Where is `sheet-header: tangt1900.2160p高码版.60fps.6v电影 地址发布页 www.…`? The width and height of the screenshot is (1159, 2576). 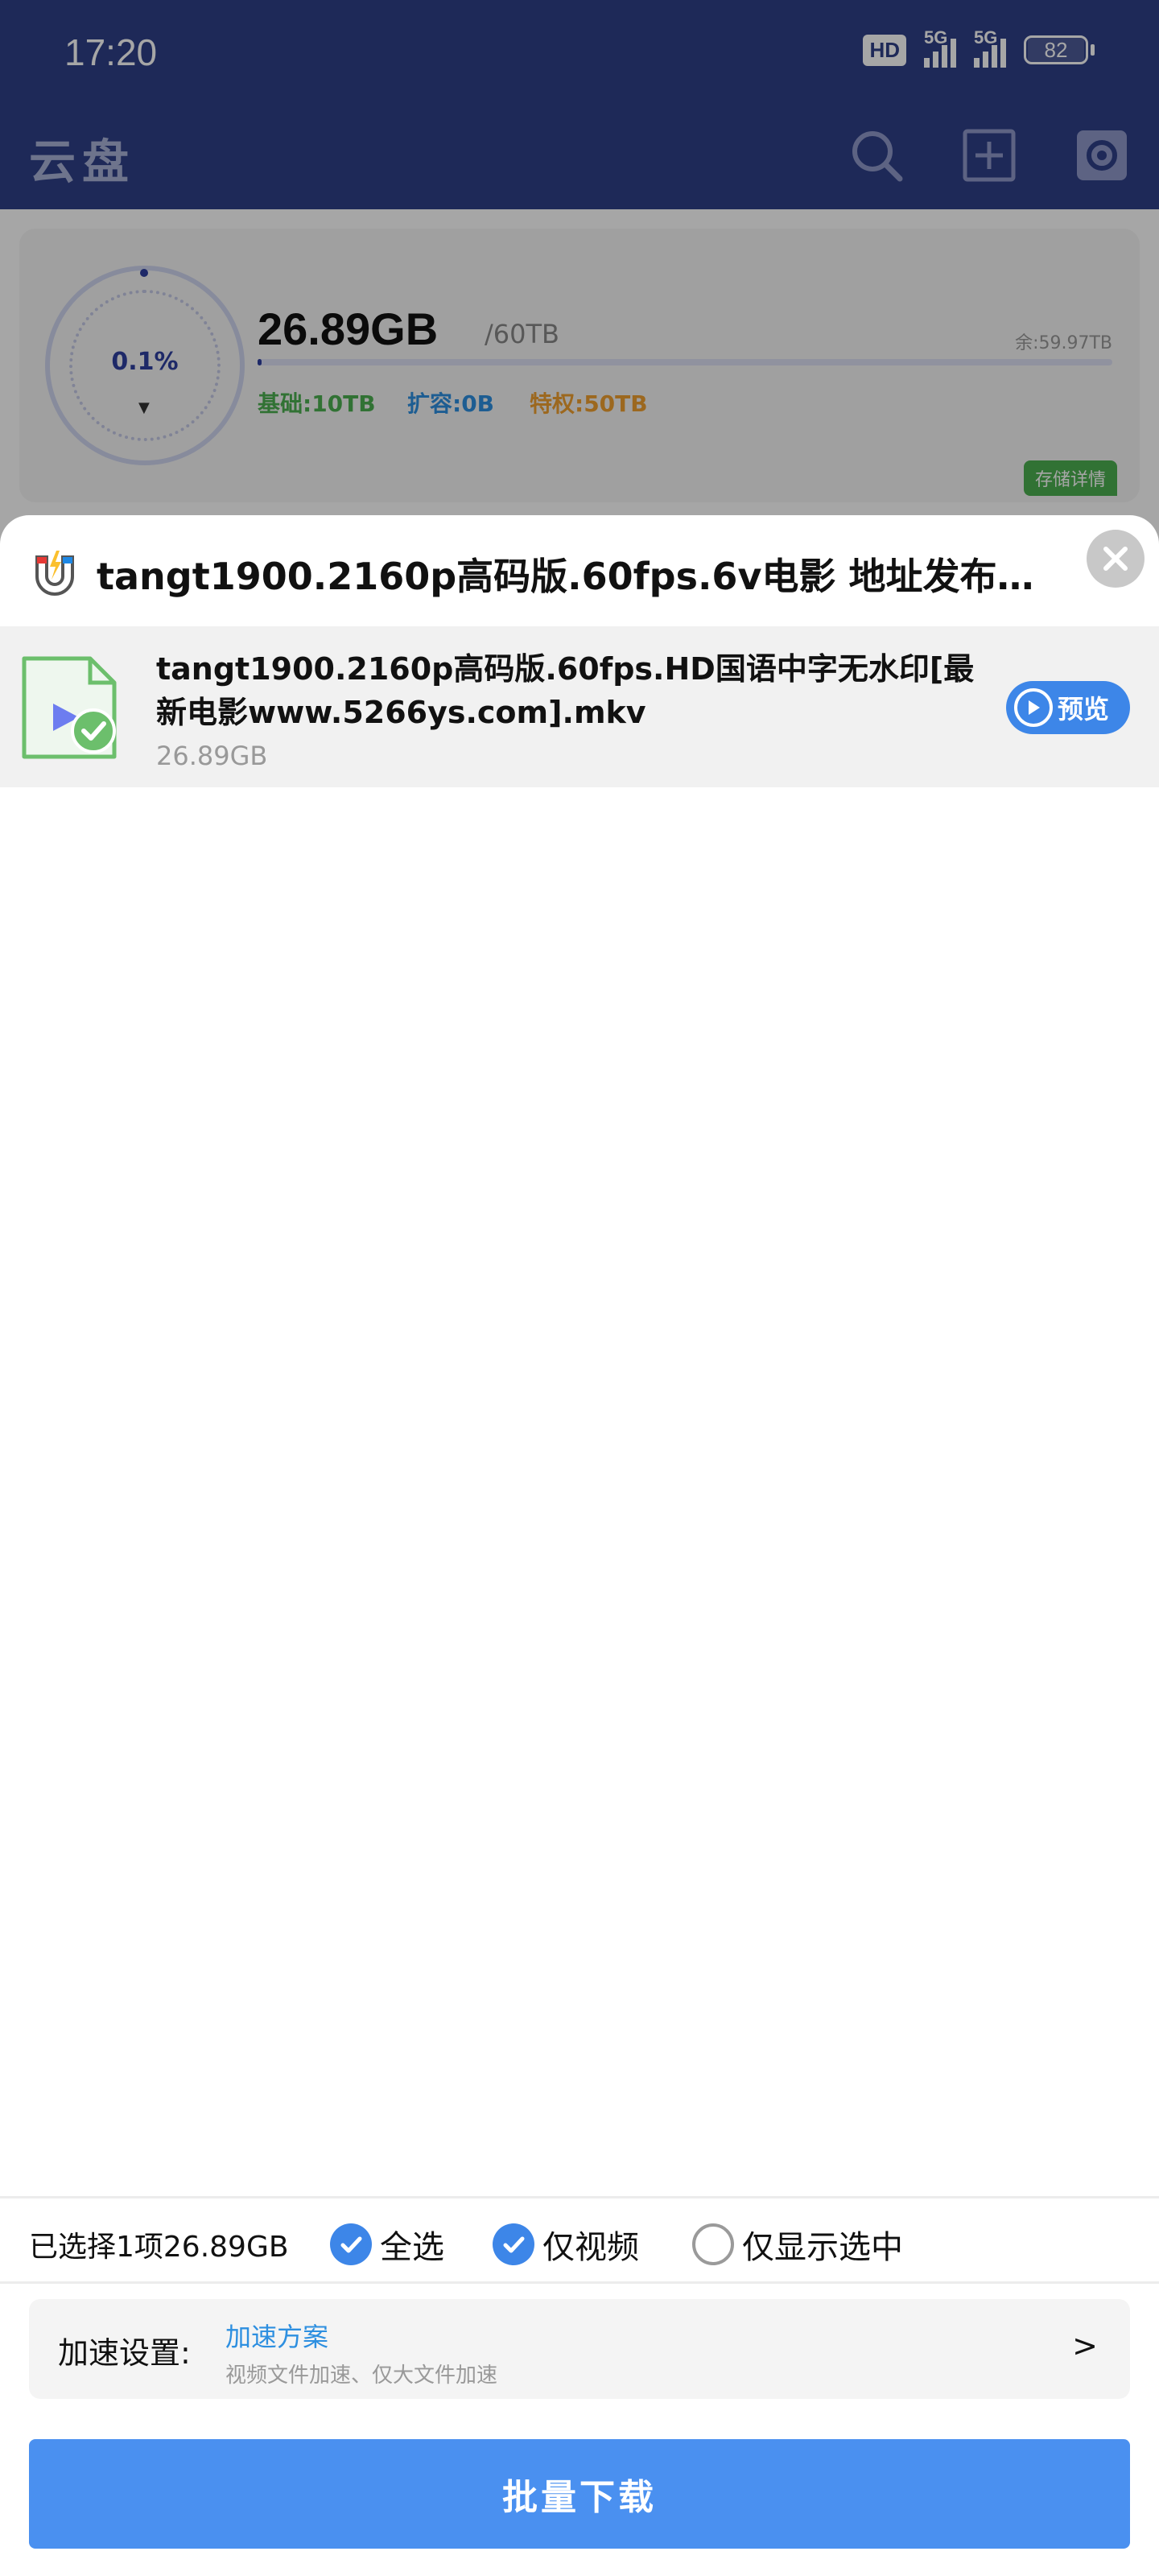
sheet-header: tangt1900.2160p高码版.60fps.6v电影 地址发布页 www.… is located at coordinates (579, 570).